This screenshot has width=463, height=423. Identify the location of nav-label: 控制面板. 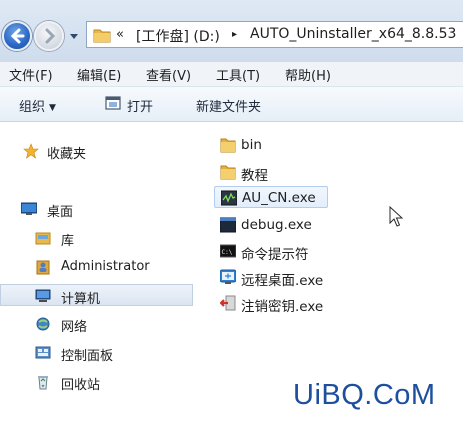
(87, 356).